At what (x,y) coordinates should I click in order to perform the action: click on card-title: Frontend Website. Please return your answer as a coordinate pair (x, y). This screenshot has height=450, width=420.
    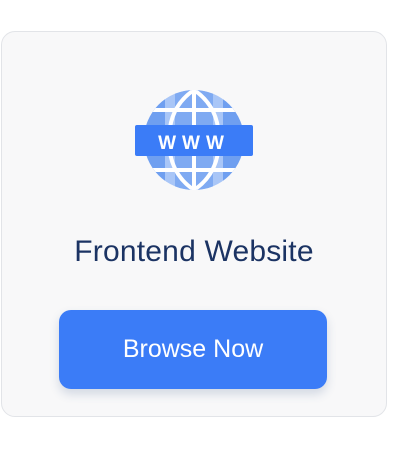
    Looking at the image, I should click on (194, 251).